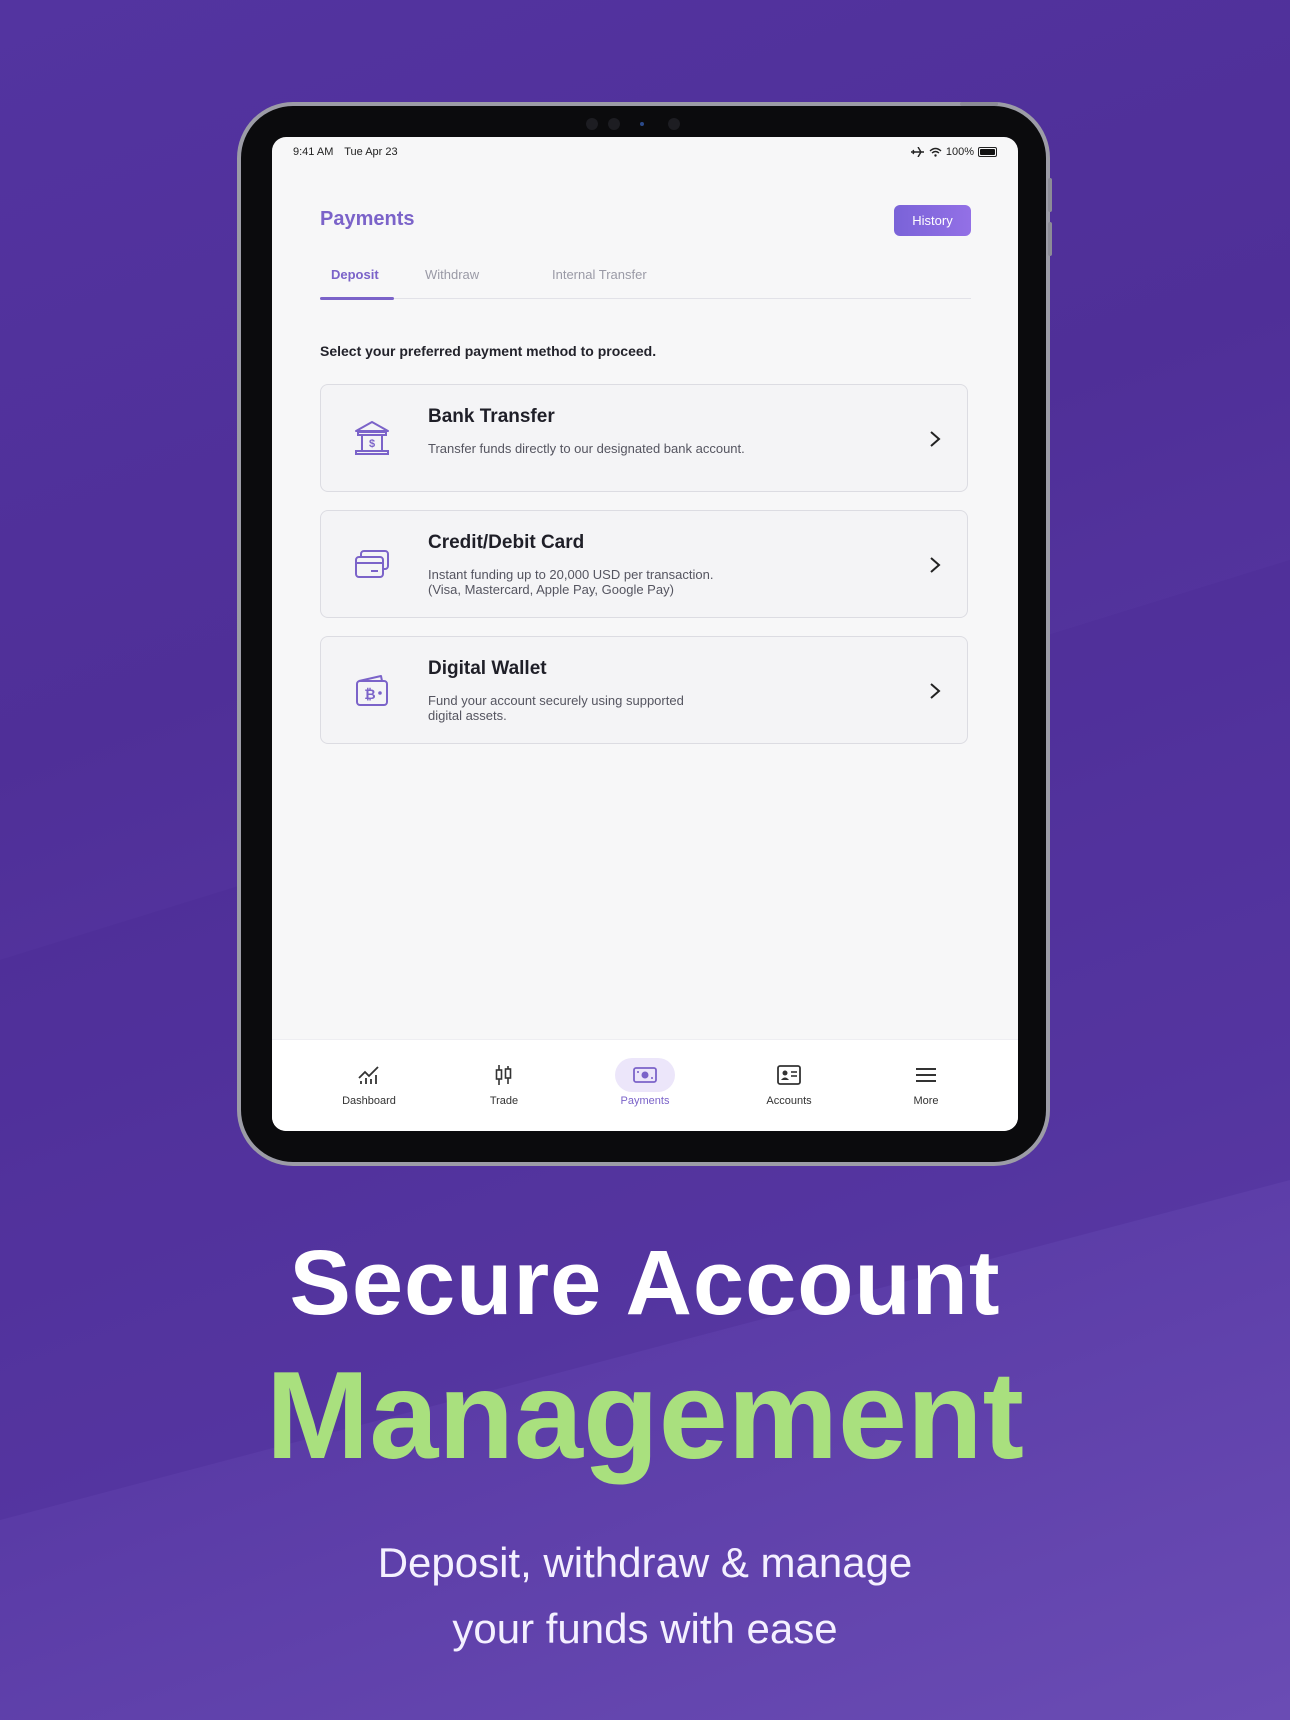 The height and width of the screenshot is (1720, 1290). I want to click on tab-bar: Deposit Withdraw Internal Transfer, so click(645, 280).